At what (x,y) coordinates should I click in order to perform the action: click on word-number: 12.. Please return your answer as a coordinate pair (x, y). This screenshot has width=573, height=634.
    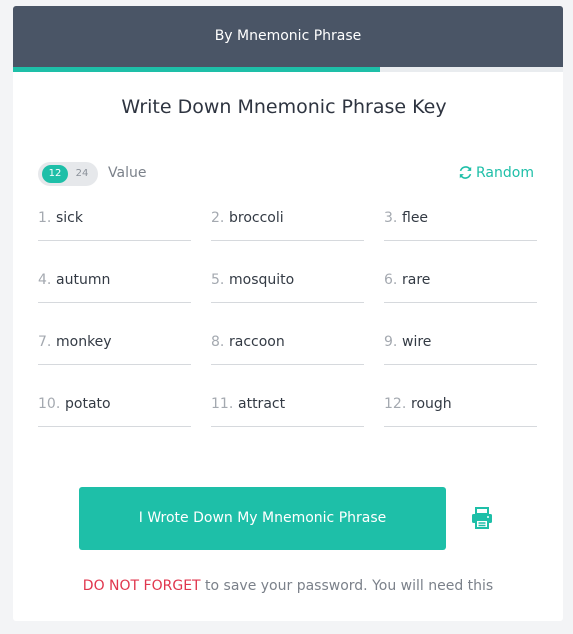
    Looking at the image, I should click on (395, 404).